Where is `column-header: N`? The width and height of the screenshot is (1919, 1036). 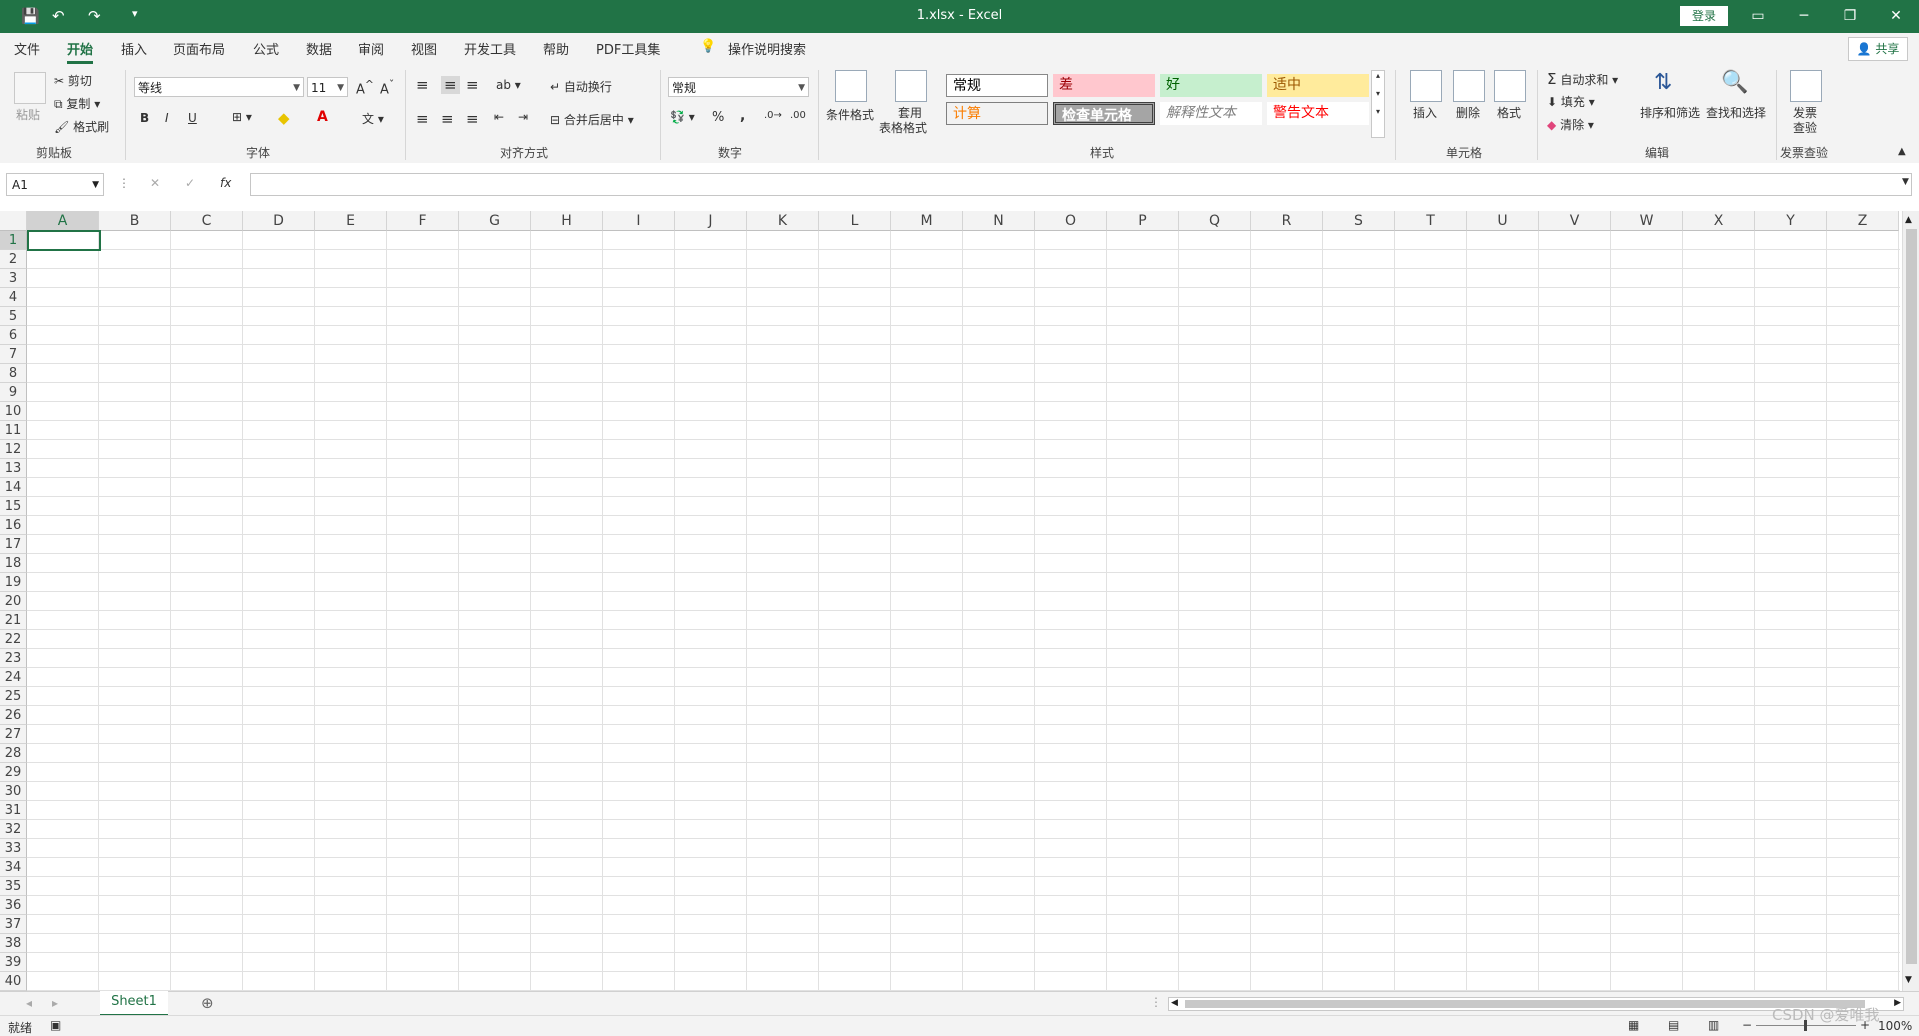 column-header: N is located at coordinates (999, 221).